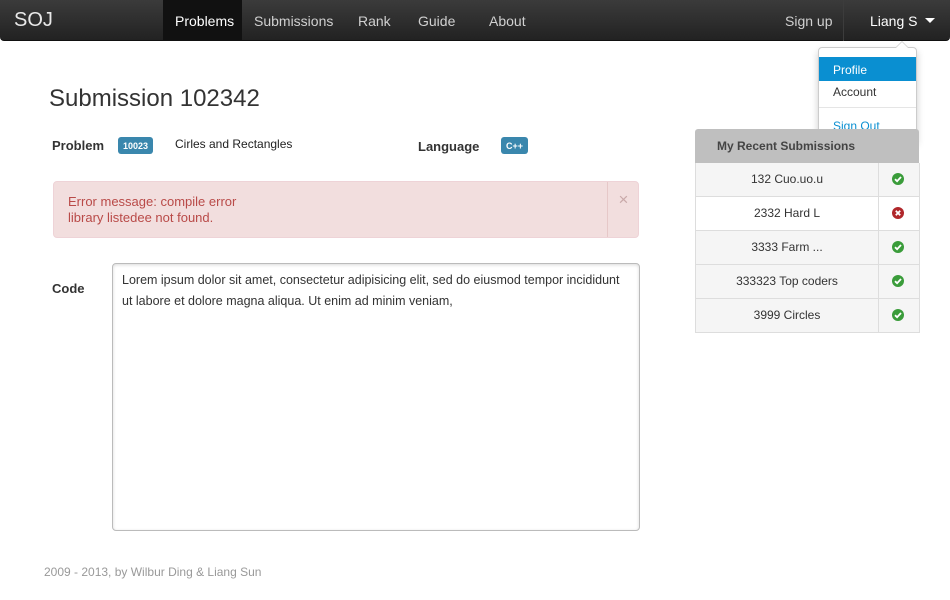 Image resolution: width=950 pixels, height=600 pixels. Describe the element at coordinates (33, 20) in the screenshot. I see `brand-logo: SOJ` at that location.